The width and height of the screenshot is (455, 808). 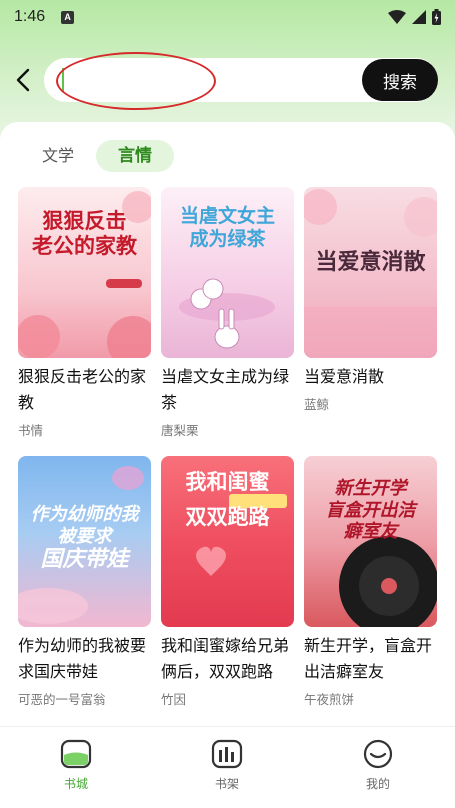 What do you see at coordinates (225, 658) in the screenshot?
I see `book-title: 我和闺蜜嫁给兄弟俩后，双双跑路` at bounding box center [225, 658].